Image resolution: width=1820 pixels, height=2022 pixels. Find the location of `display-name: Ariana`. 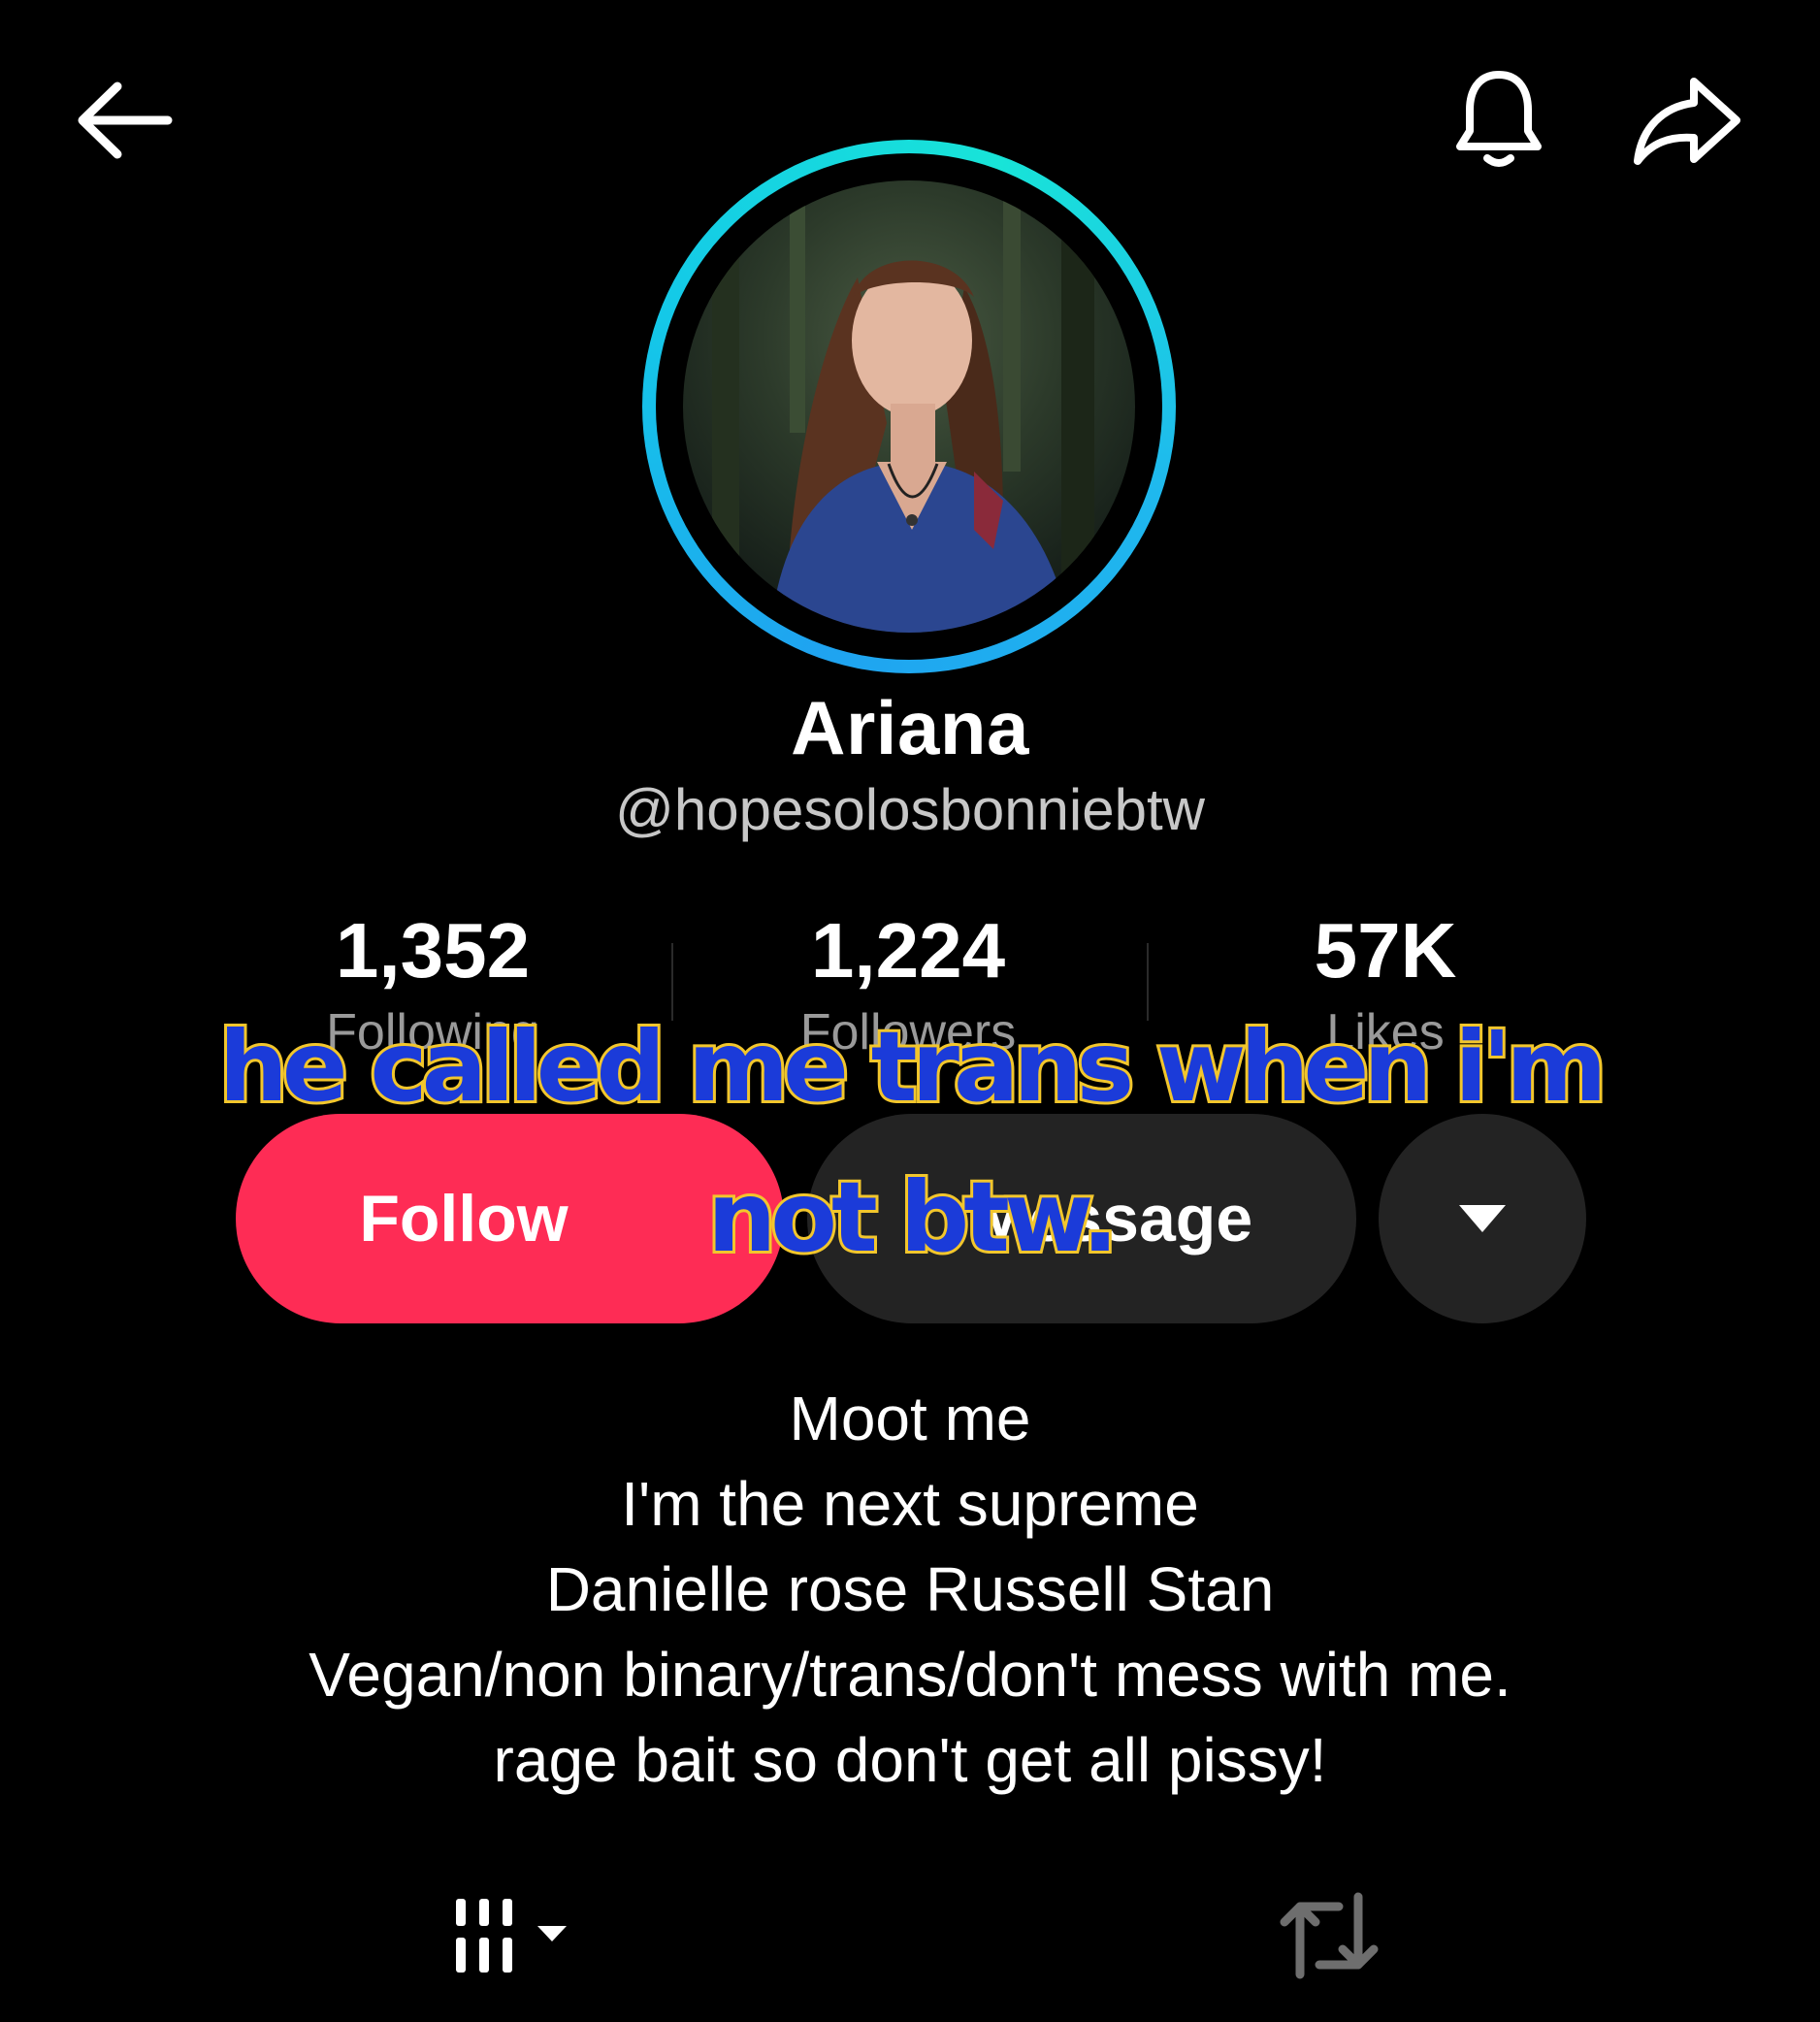

display-name: Ariana is located at coordinates (910, 727).